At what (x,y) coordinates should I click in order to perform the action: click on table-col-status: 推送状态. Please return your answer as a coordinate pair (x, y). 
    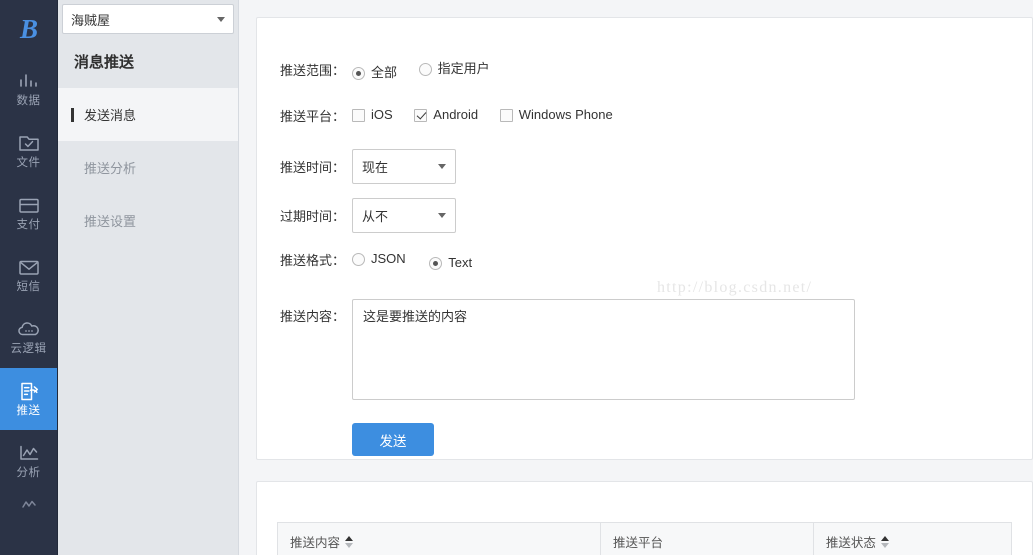
    Looking at the image, I should click on (912, 538).